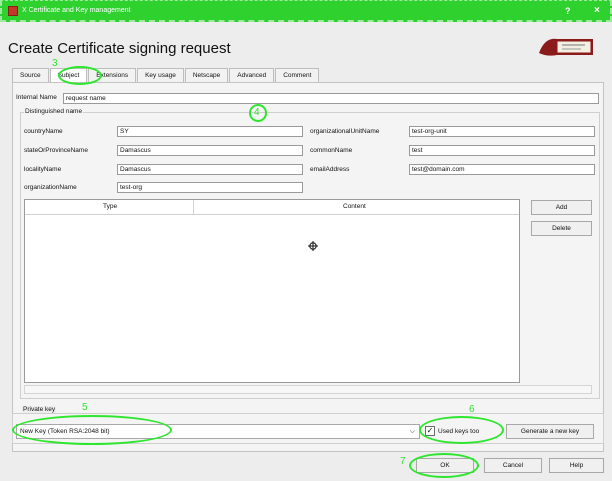 The height and width of the screenshot is (481, 612). I want to click on title-bar: X Certificate and Key management ? ×, so click(306, 11).